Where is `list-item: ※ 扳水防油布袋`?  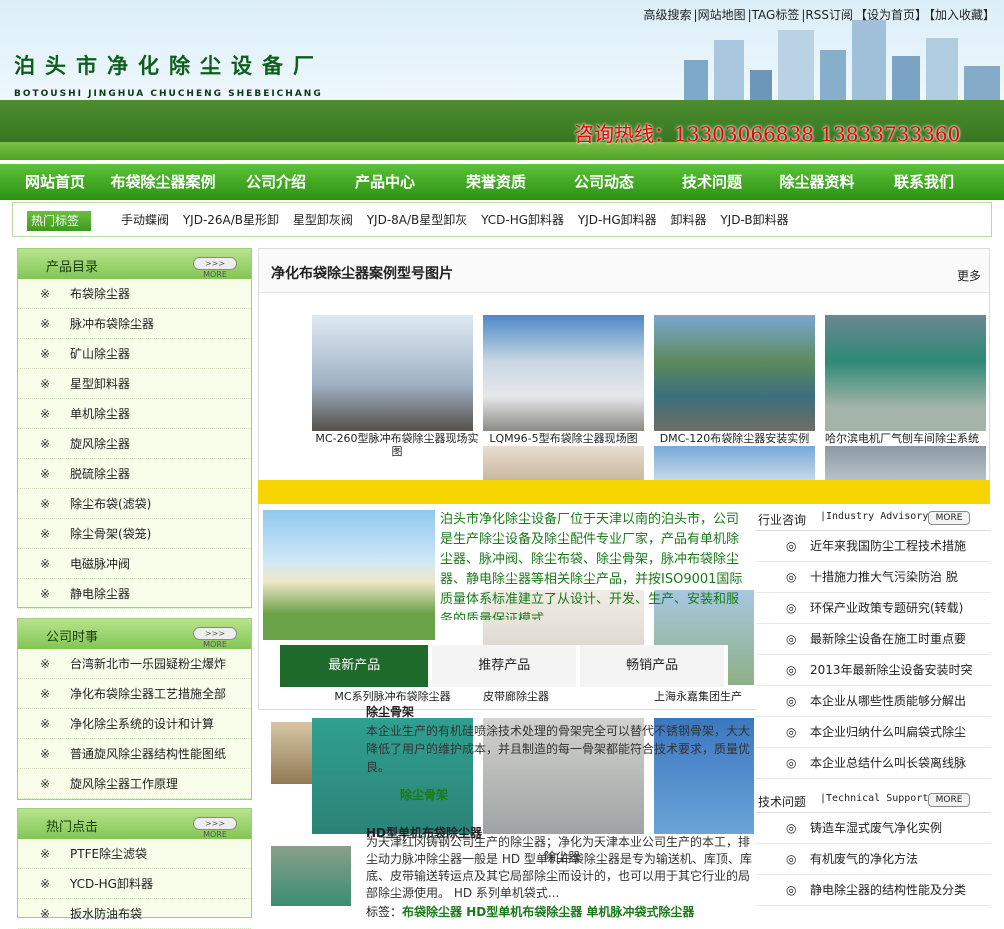
list-item: ※ 扳水防油布袋 is located at coordinates (134, 914).